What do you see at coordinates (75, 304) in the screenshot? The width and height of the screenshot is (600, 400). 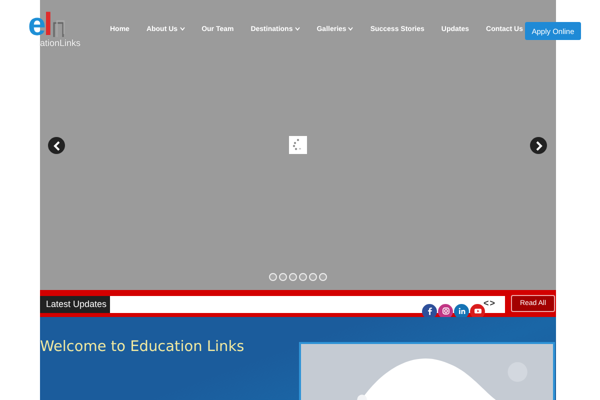 I see `latest-updates-label: Latest Updates` at bounding box center [75, 304].